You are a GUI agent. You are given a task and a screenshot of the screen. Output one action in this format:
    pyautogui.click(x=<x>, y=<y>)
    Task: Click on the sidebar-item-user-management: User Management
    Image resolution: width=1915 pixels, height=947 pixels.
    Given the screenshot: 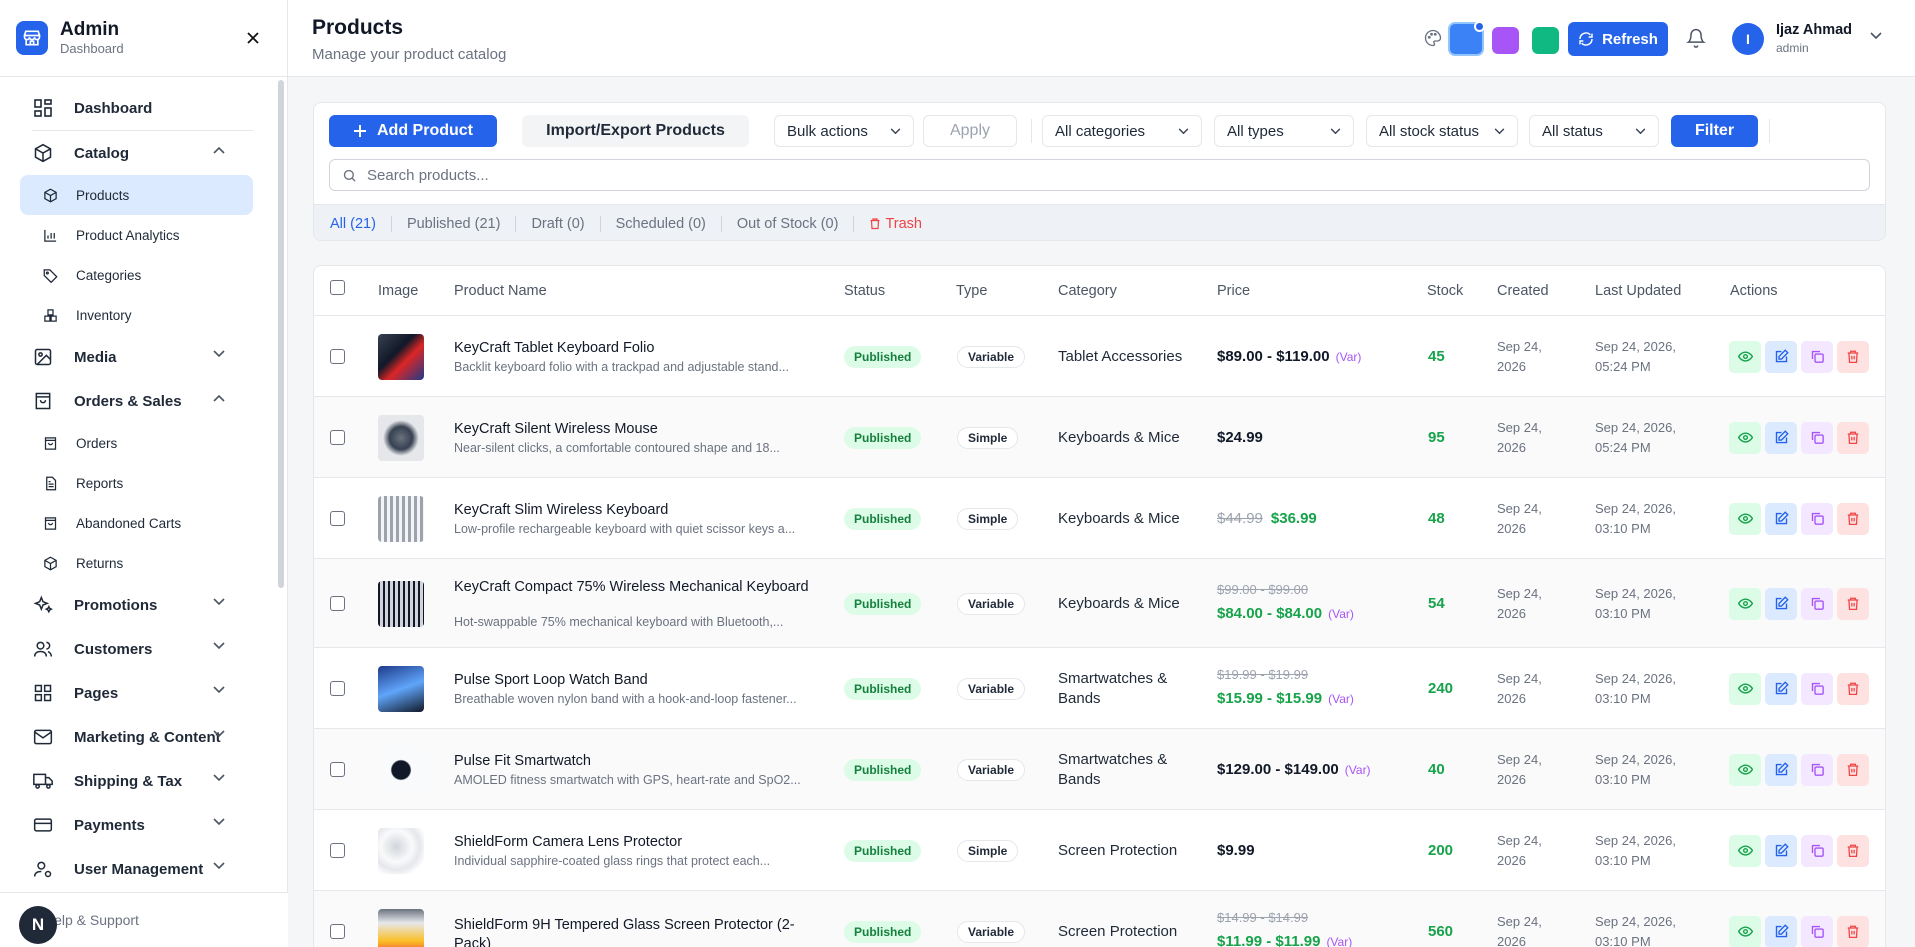 What is the action you would take?
    pyautogui.click(x=138, y=869)
    